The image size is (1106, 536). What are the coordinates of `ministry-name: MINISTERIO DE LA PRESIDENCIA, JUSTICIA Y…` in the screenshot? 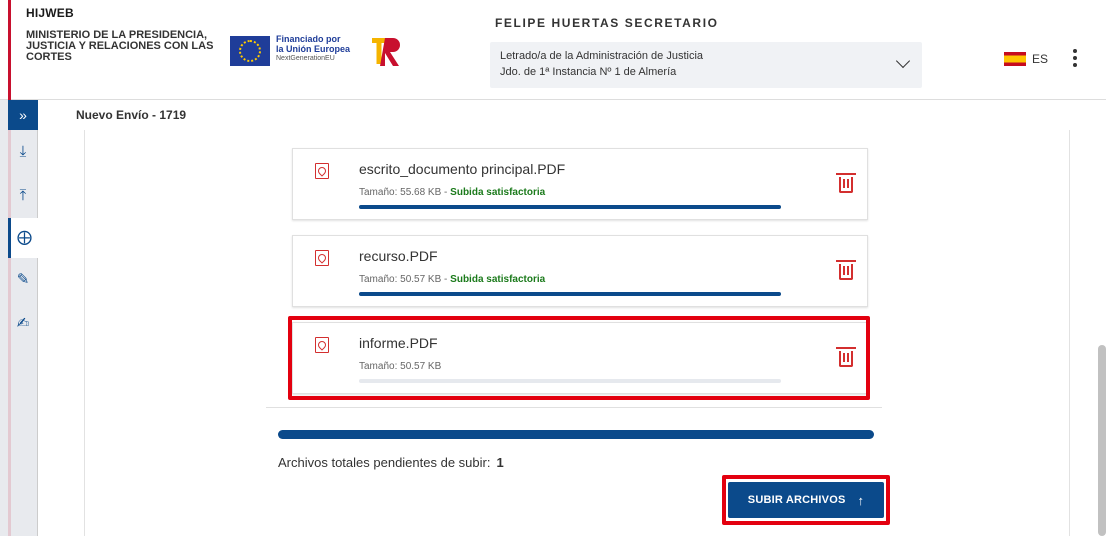 It's located at (120, 46).